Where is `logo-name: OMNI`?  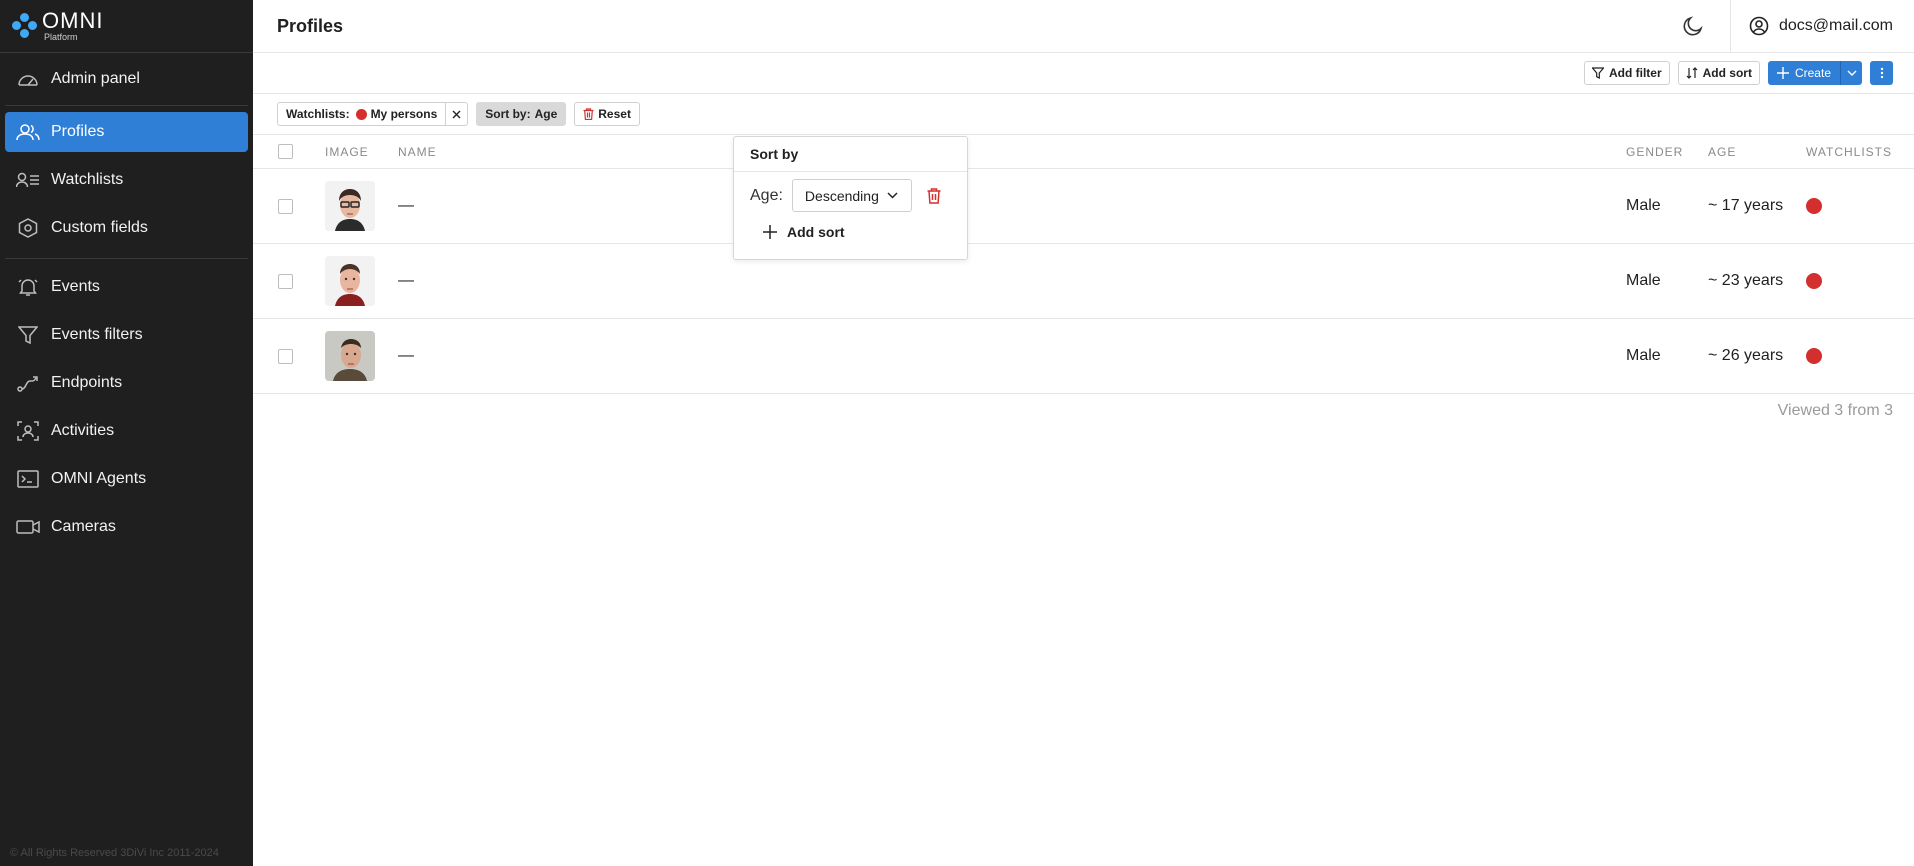 logo-name: OMNI is located at coordinates (73, 20).